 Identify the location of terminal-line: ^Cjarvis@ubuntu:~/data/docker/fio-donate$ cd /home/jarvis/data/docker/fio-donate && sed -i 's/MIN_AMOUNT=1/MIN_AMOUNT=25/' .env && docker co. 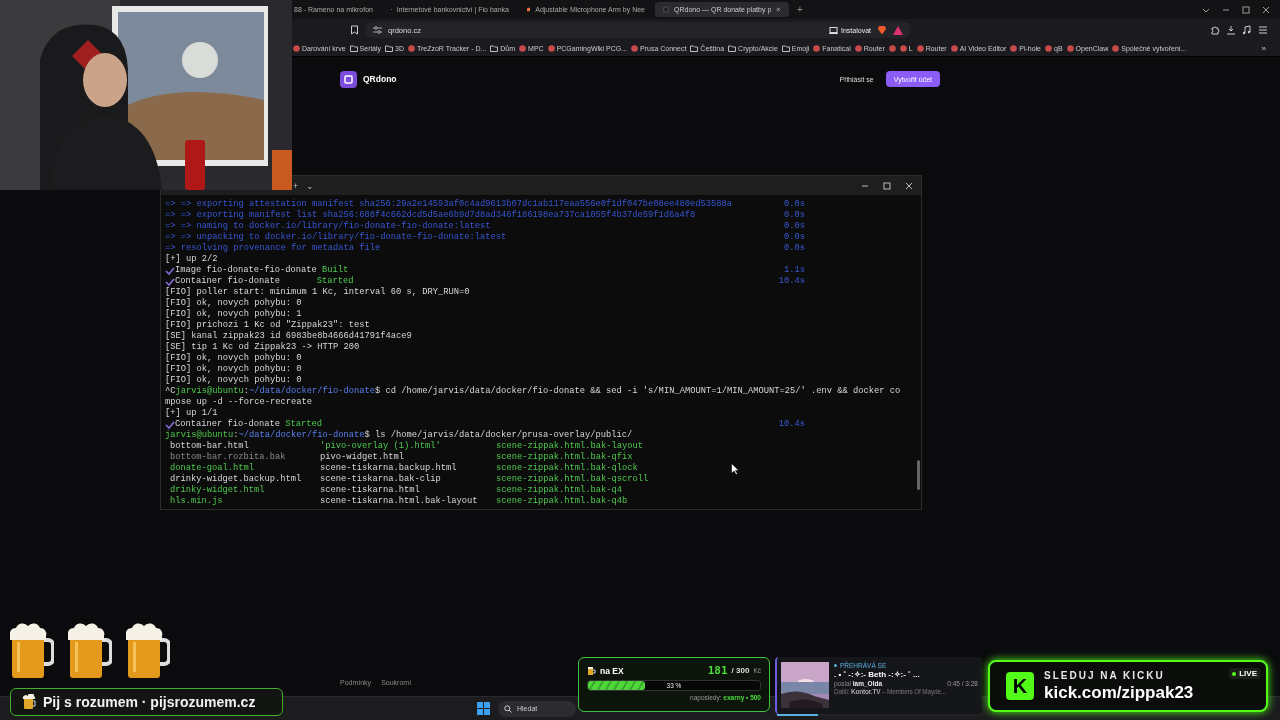
(533, 391).